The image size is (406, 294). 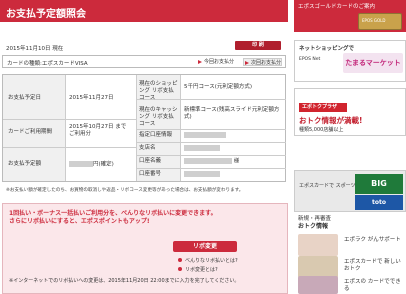 I want to click on current-date: 2015年11月10日 現在, so click(x=35, y=49).